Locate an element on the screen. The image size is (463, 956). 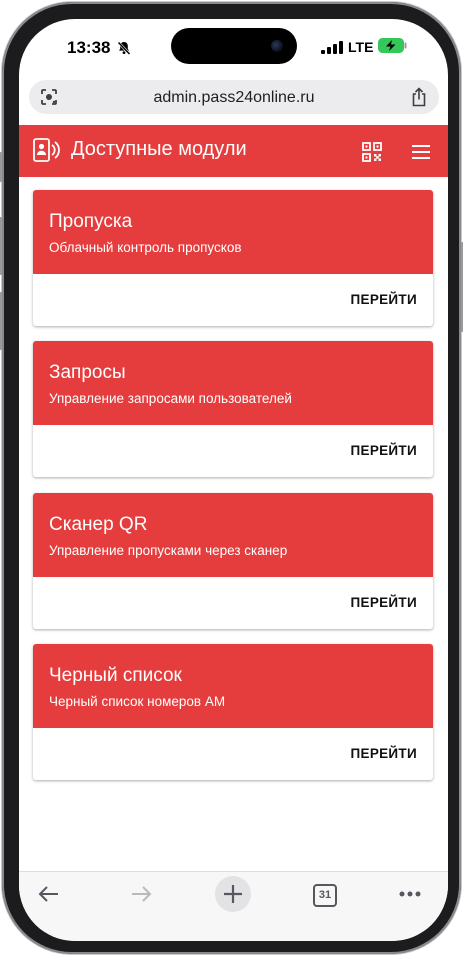
card-subtitle: Черный список номеров АМ is located at coordinates (137, 701).